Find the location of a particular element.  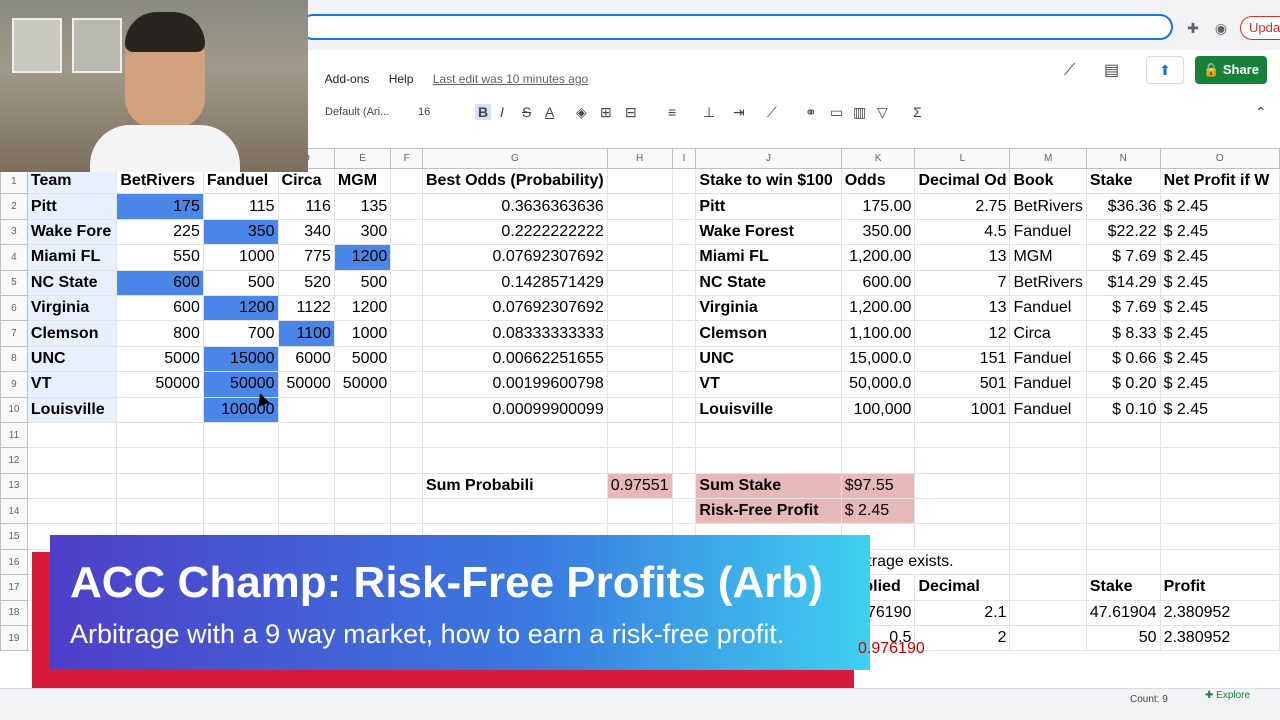

sum-probability-label: Sum Probabili is located at coordinates (514, 486).